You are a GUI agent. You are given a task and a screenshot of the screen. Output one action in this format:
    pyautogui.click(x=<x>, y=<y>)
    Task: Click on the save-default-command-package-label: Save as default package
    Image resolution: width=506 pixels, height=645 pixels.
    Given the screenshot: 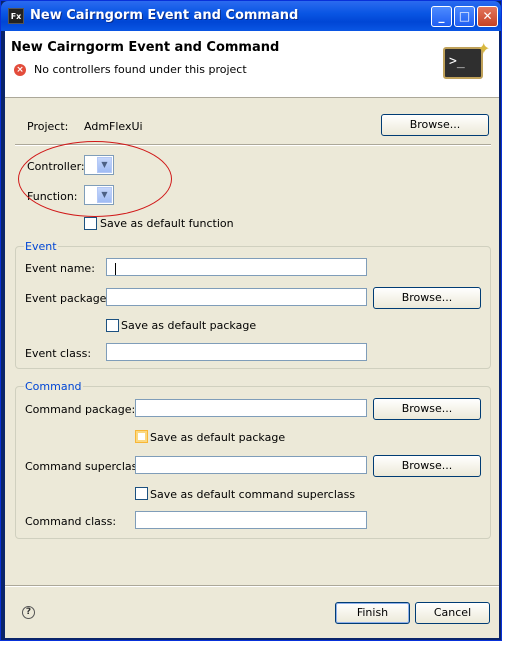 What is the action you would take?
    pyautogui.click(x=218, y=437)
    